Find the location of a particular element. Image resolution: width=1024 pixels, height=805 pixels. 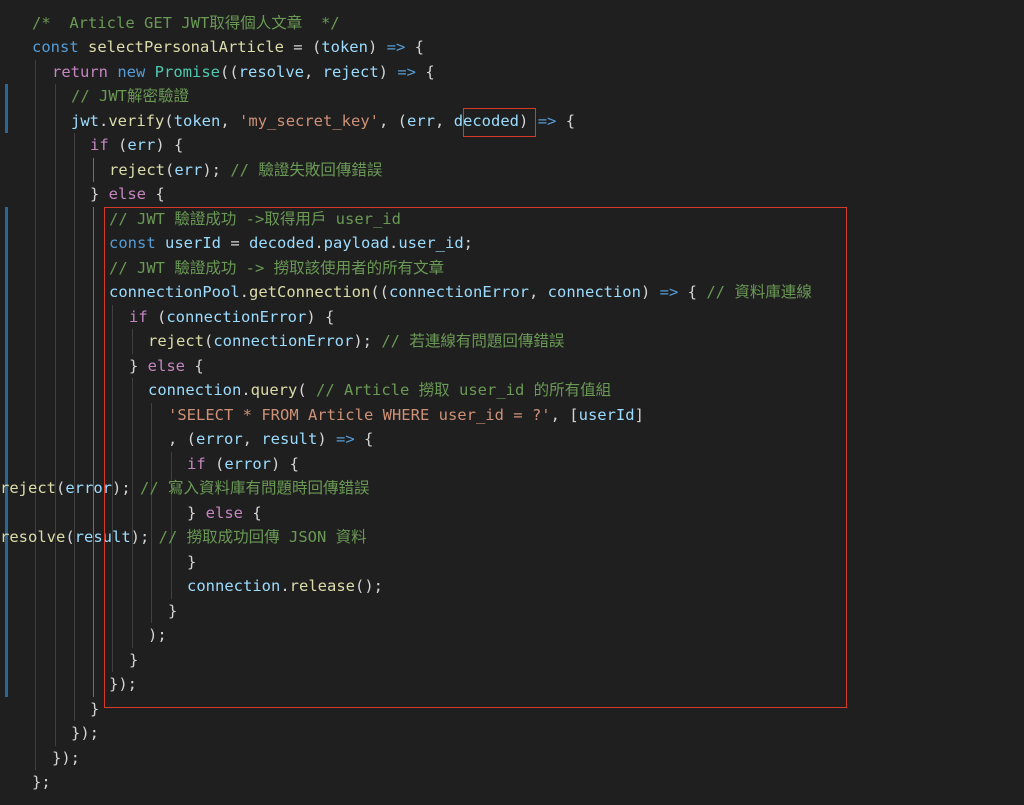

code-line: }; is located at coordinates (41, 782).